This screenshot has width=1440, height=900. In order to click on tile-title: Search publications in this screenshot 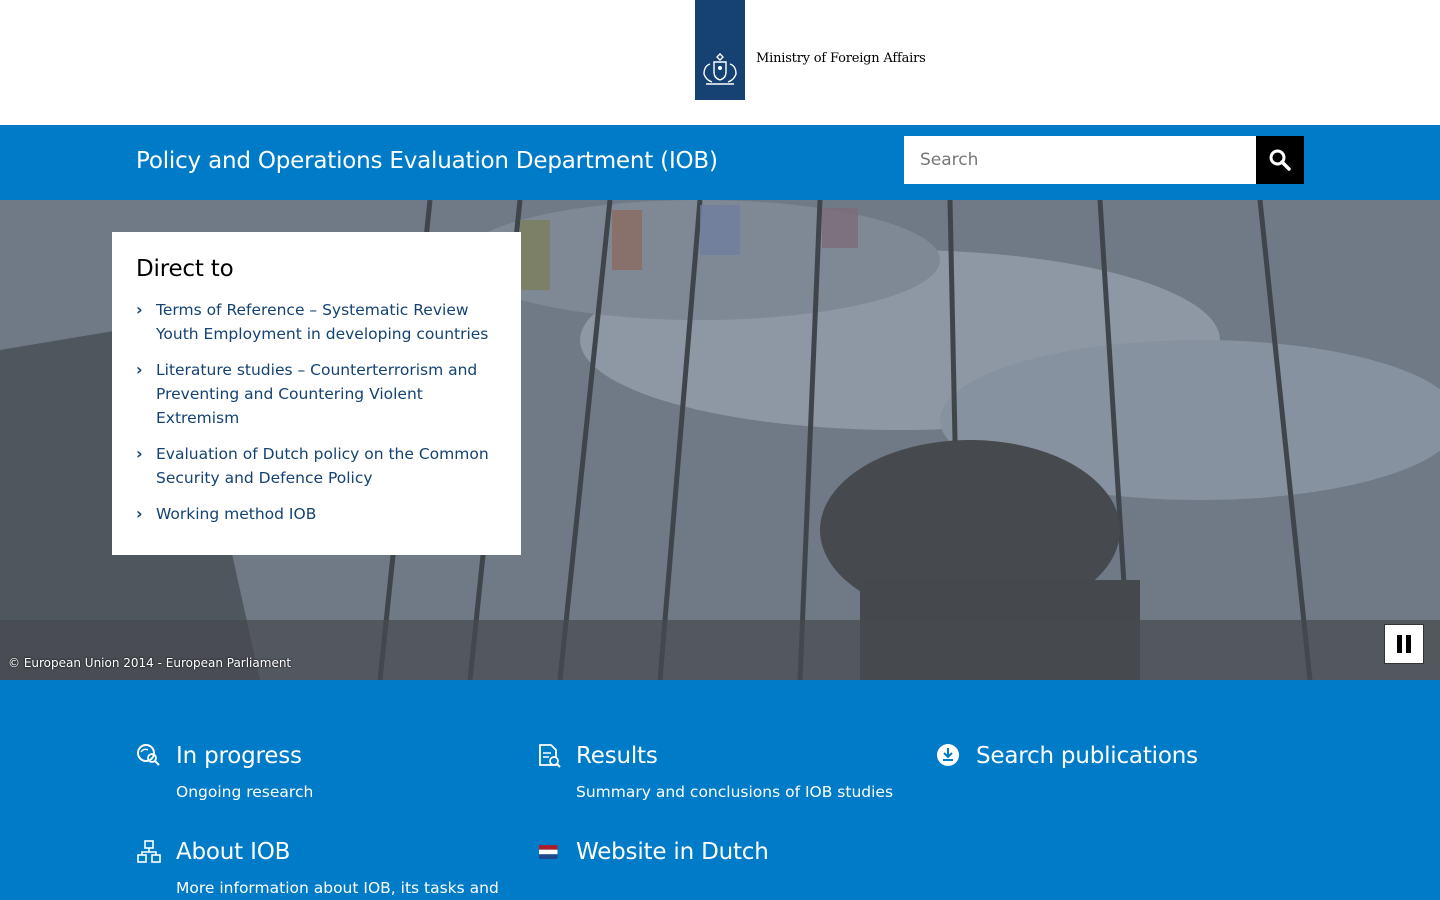, I will do `click(1087, 756)`.